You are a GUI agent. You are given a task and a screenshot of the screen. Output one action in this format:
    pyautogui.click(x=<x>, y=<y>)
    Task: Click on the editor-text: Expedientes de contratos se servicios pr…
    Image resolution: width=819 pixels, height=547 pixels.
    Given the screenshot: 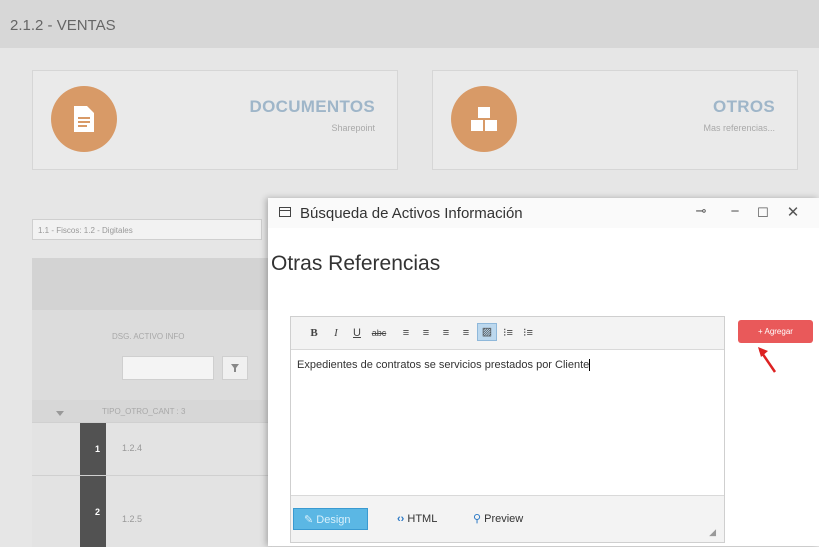 What is the action you would take?
    pyautogui.click(x=443, y=365)
    